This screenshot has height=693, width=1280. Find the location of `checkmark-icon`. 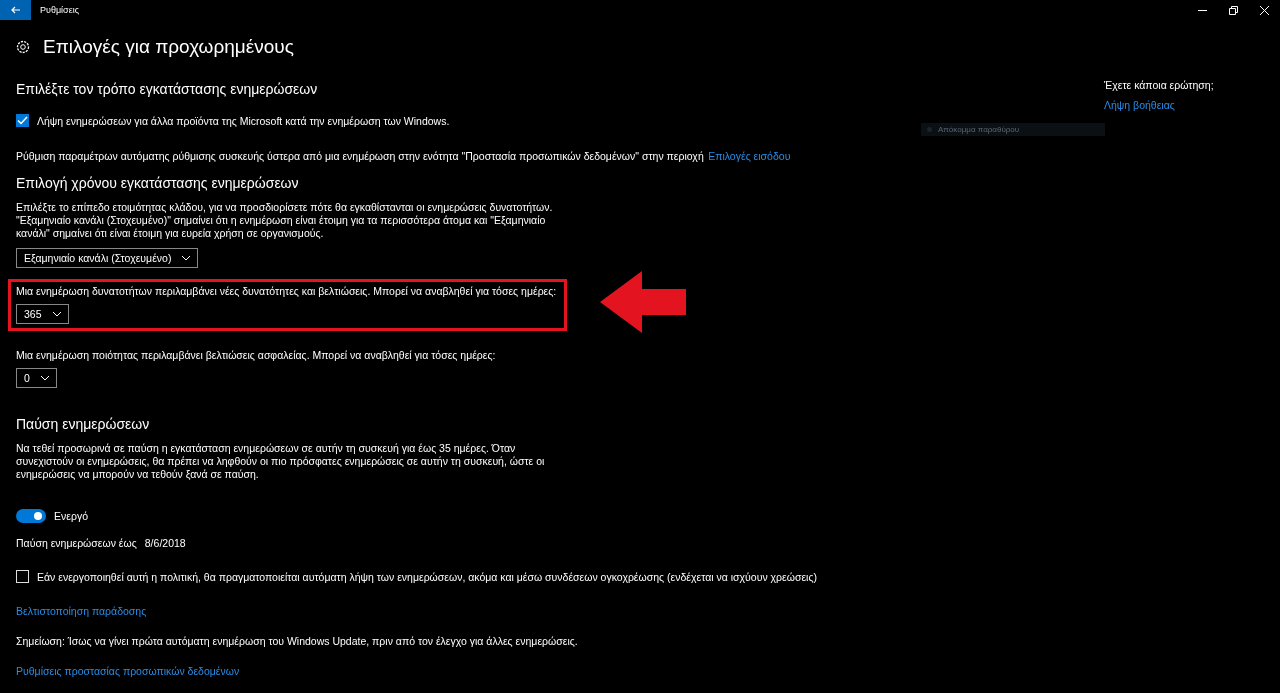

checkmark-icon is located at coordinates (22, 120).